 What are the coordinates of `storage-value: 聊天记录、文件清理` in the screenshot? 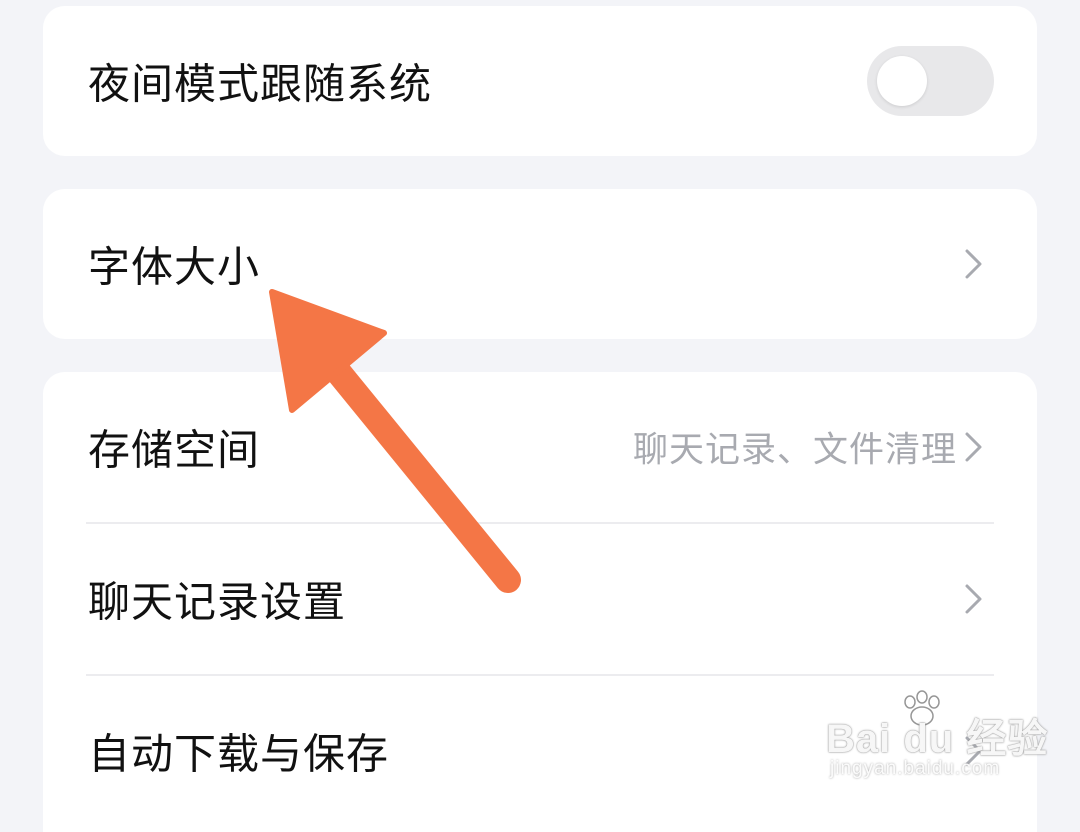 It's located at (794, 450).